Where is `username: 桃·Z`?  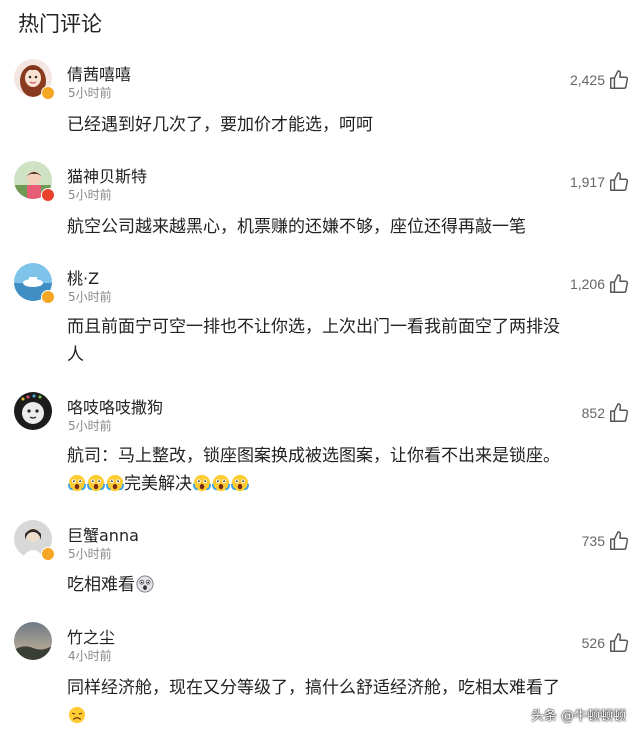
username: 桃·Z is located at coordinates (83, 277).